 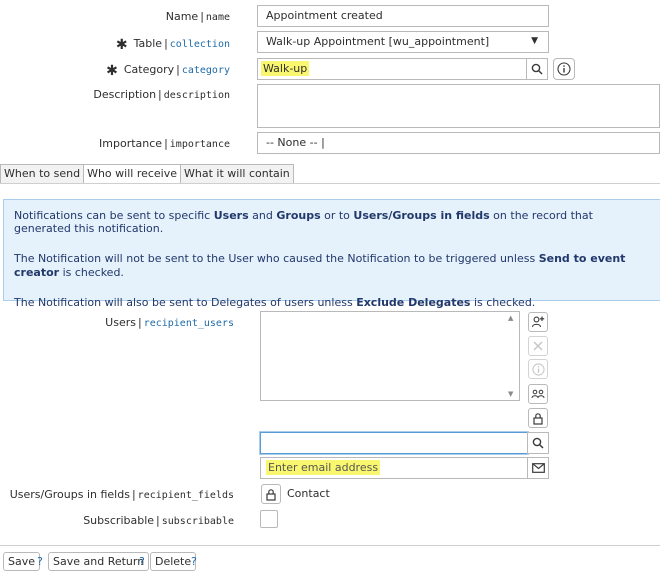 What do you see at coordinates (197, 16) in the screenshot?
I see `name-label: Name | name` at bounding box center [197, 16].